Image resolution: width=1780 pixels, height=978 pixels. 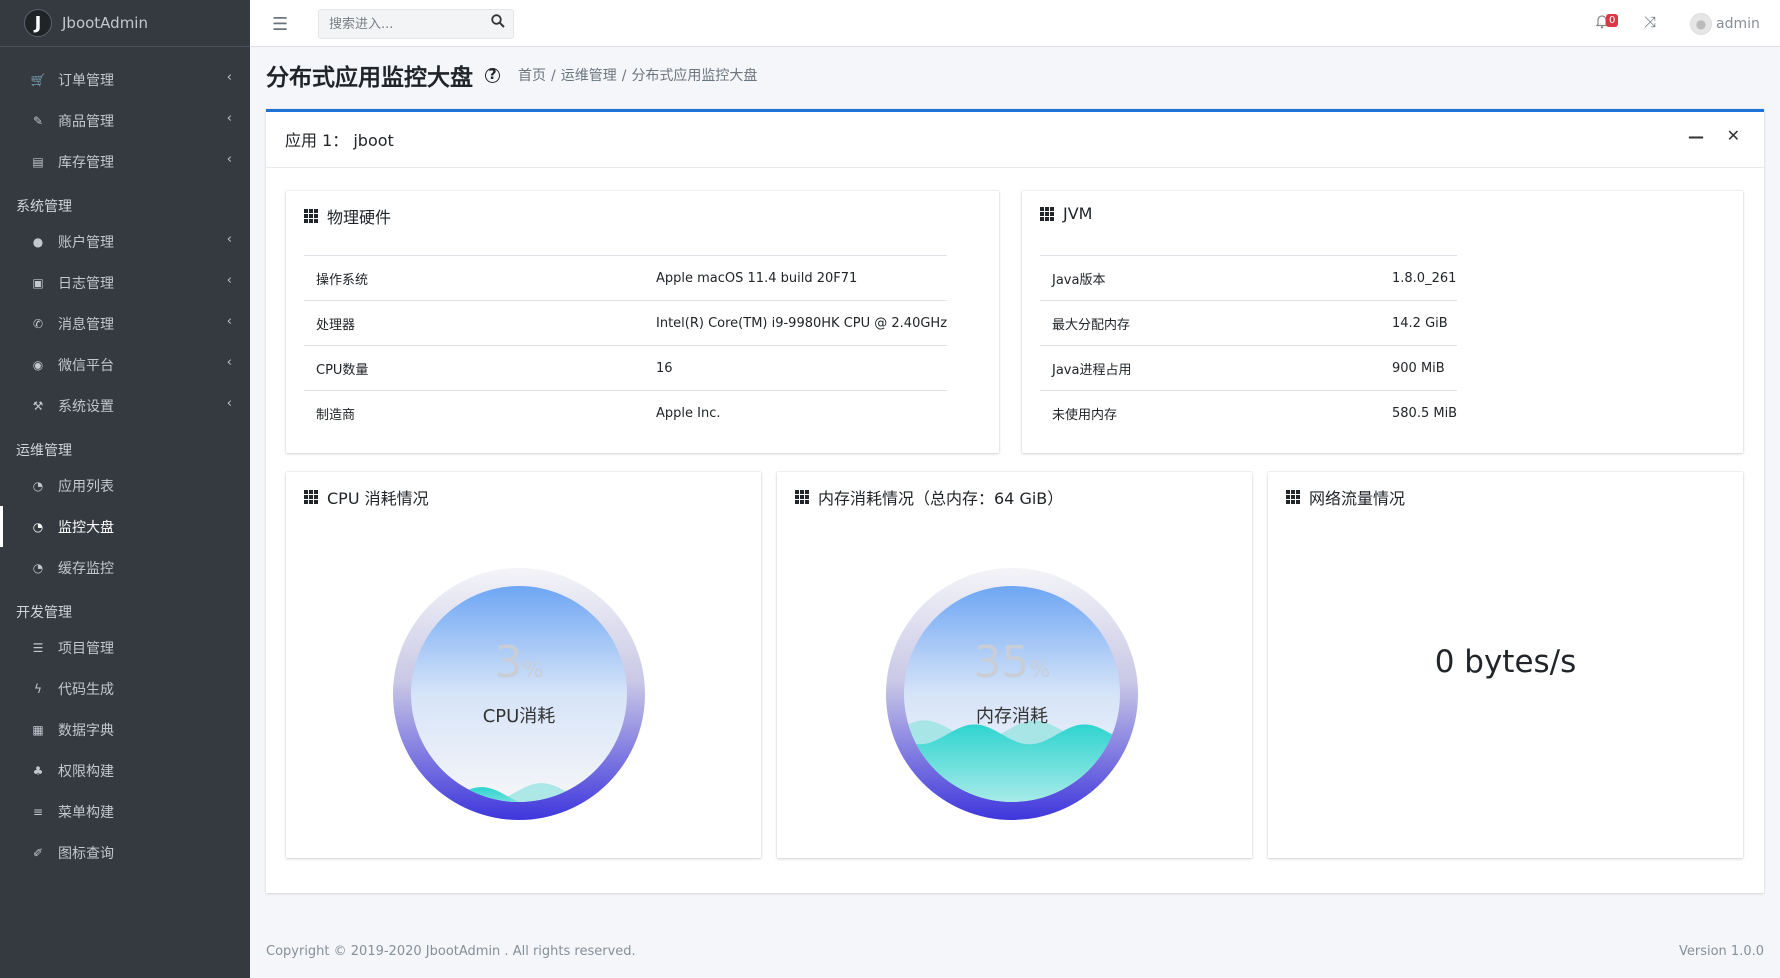 What do you see at coordinates (44, 613) in the screenshot?
I see `nav-header: 开发管理` at bounding box center [44, 613].